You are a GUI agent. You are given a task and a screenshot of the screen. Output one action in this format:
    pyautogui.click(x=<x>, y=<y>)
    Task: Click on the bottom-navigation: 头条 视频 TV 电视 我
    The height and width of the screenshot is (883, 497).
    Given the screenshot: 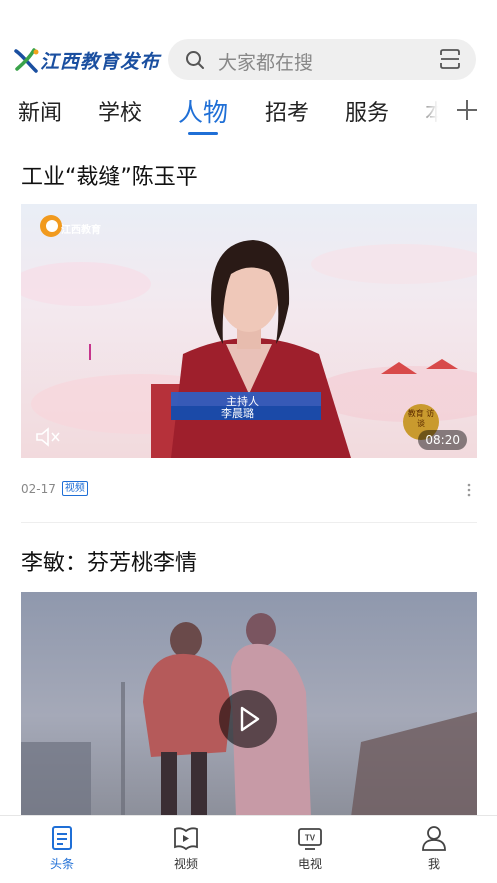 What is the action you would take?
    pyautogui.click(x=248, y=849)
    